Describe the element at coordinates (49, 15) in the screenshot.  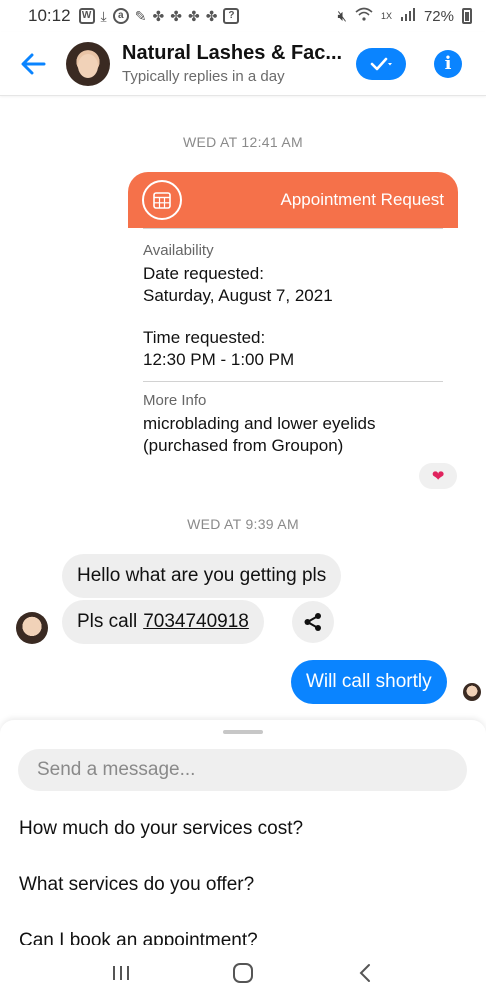
I see `status-time: 10:12` at that location.